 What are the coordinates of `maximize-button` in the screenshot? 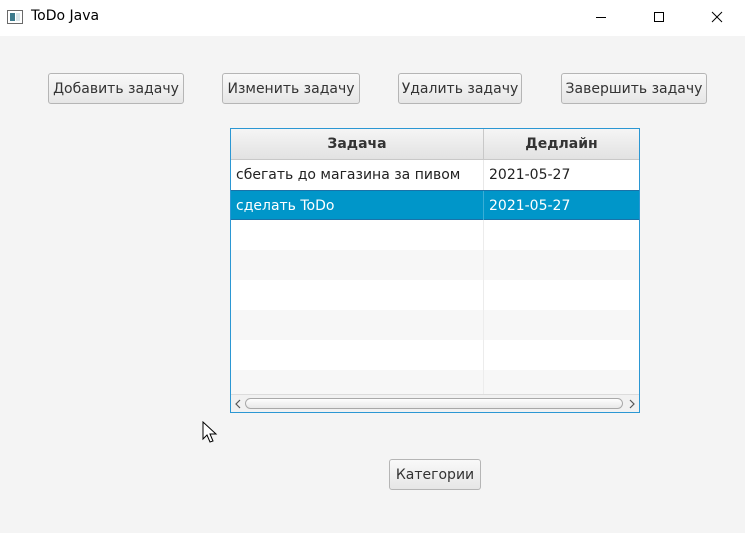 It's located at (659, 17).